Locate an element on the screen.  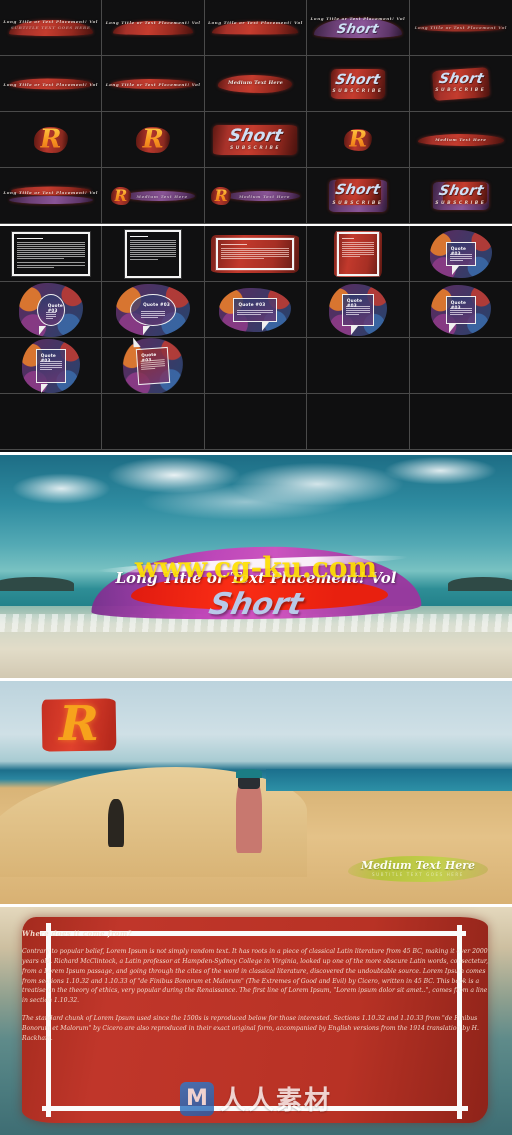
template-cell: Long Title or Text Placement! Vol Short is located at coordinates (358, 28).